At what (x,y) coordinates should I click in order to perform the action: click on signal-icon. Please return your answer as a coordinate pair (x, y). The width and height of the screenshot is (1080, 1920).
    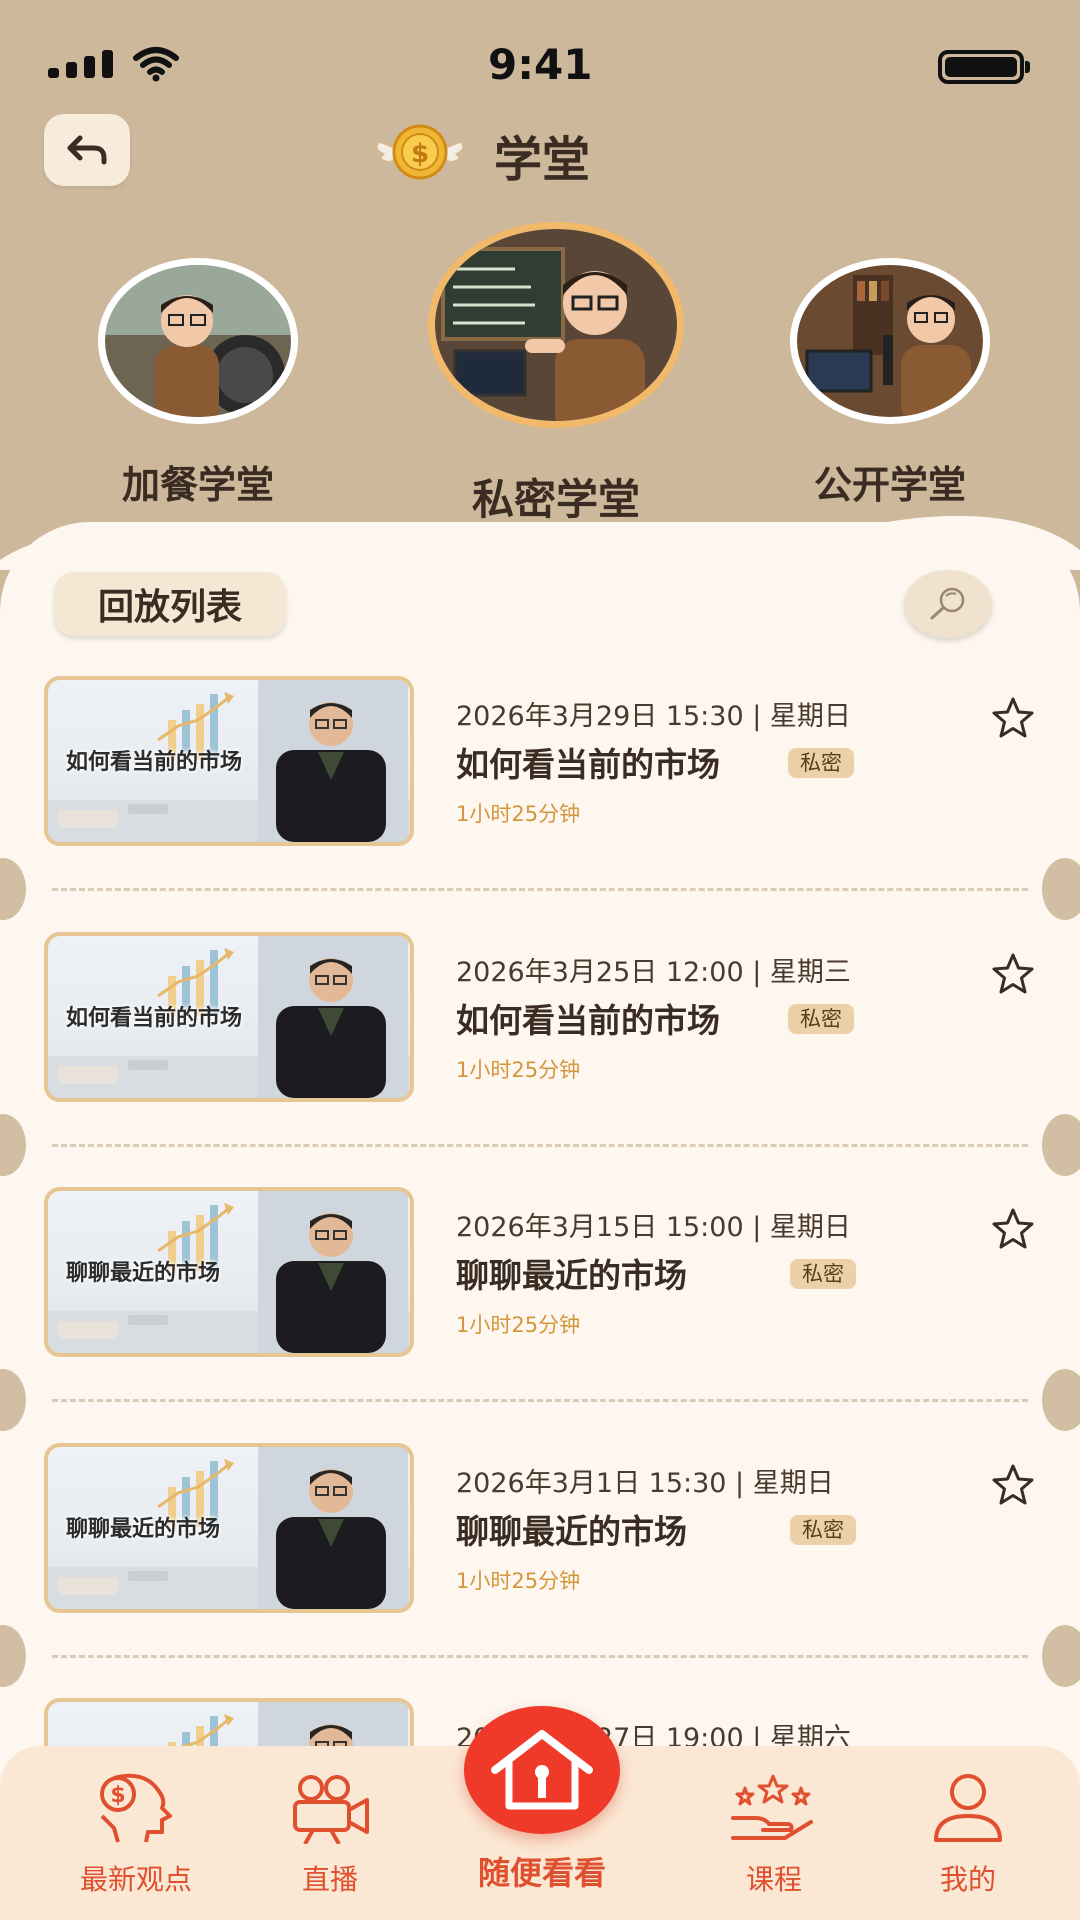
    Looking at the image, I should click on (80, 64).